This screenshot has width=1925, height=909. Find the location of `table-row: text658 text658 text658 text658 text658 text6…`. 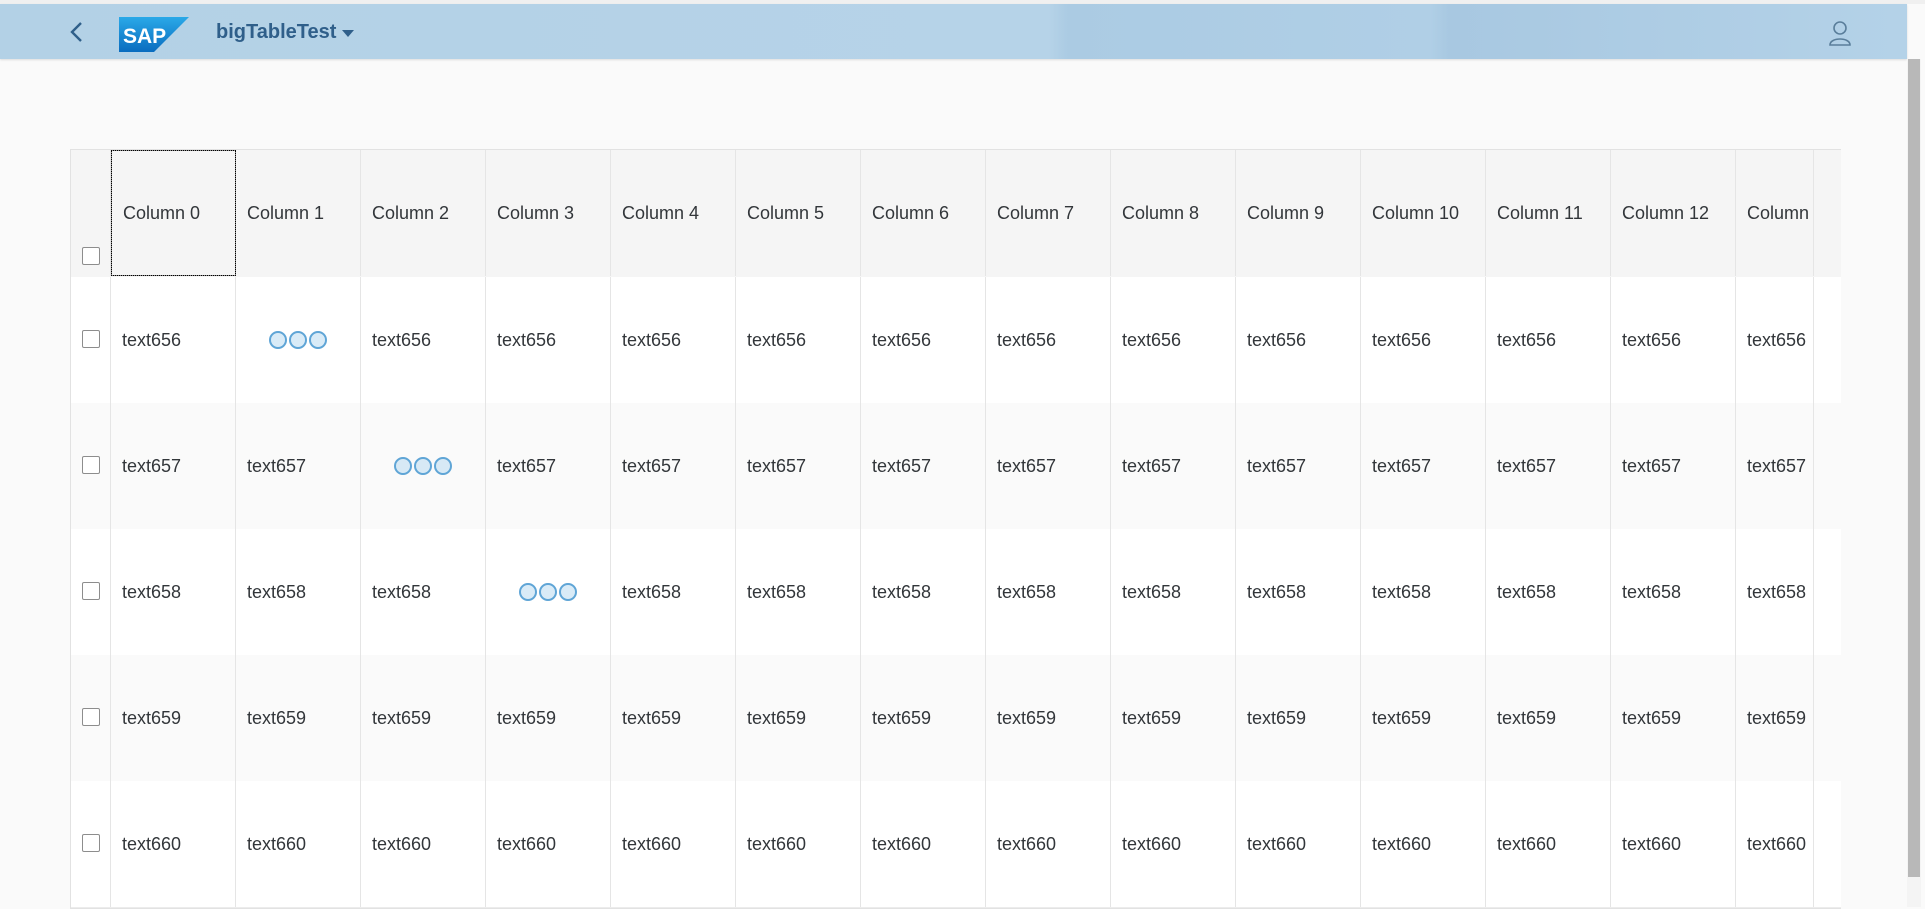

table-row: text658 text658 text658 text658 text658 text6… is located at coordinates (956, 592).